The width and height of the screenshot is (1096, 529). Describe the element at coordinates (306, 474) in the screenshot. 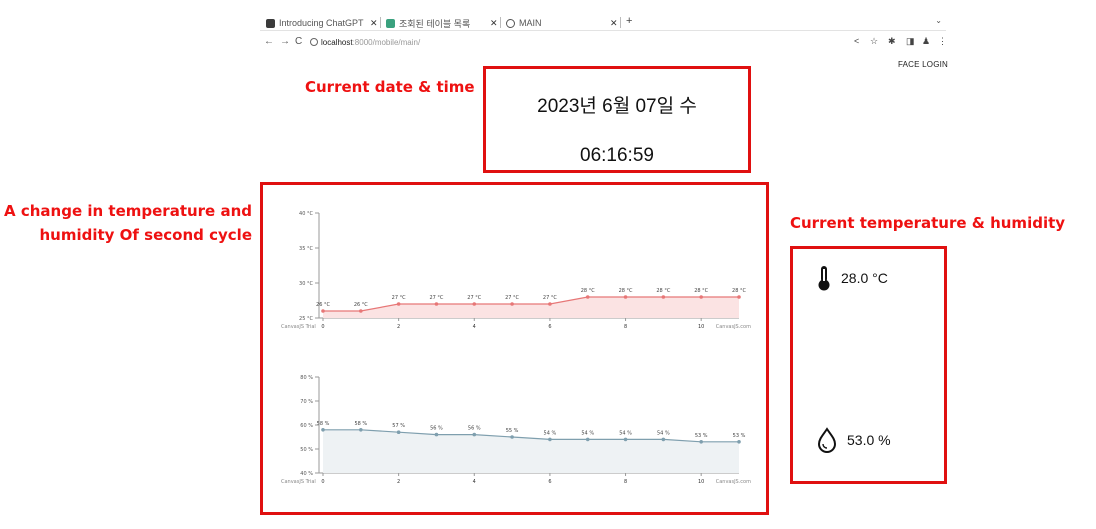

I see `y-tick-label: 40 %` at that location.